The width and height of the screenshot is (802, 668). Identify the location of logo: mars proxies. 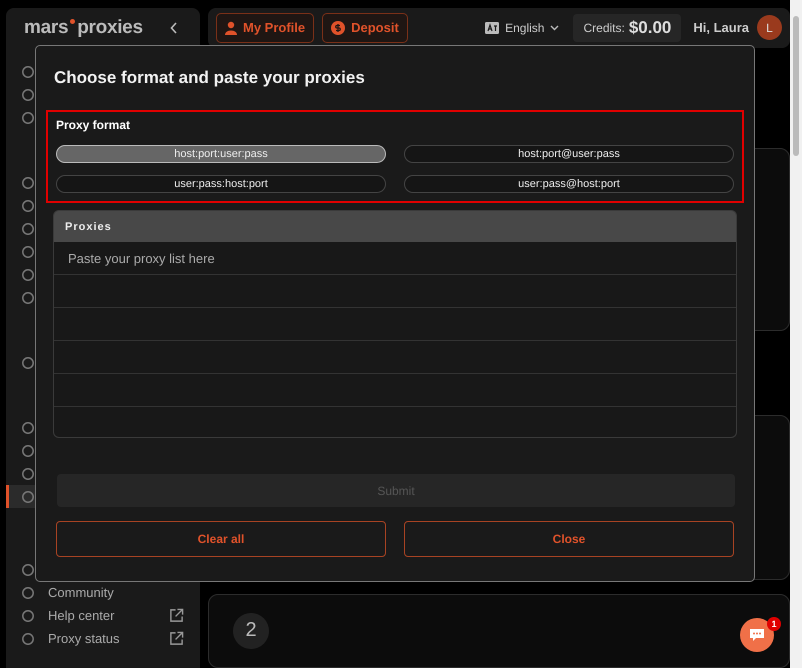
(83, 28).